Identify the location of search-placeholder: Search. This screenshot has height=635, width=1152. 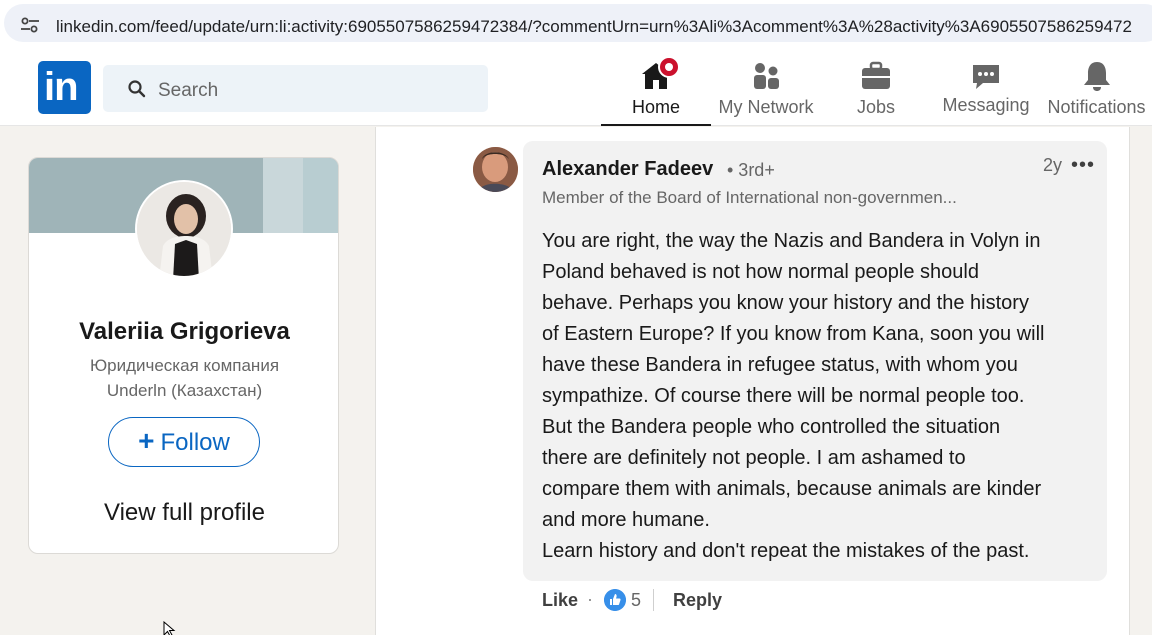
(188, 90).